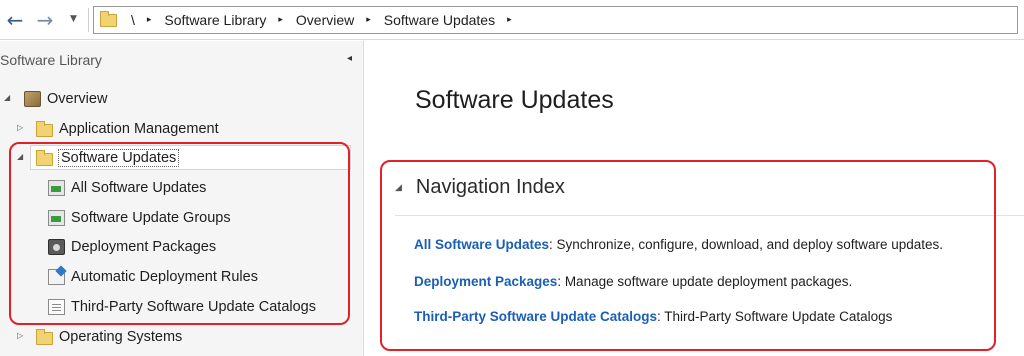 Image resolution: width=1024 pixels, height=356 pixels. What do you see at coordinates (164, 277) in the screenshot?
I see `tree-item-label: Automatic Deployment Rules` at bounding box center [164, 277].